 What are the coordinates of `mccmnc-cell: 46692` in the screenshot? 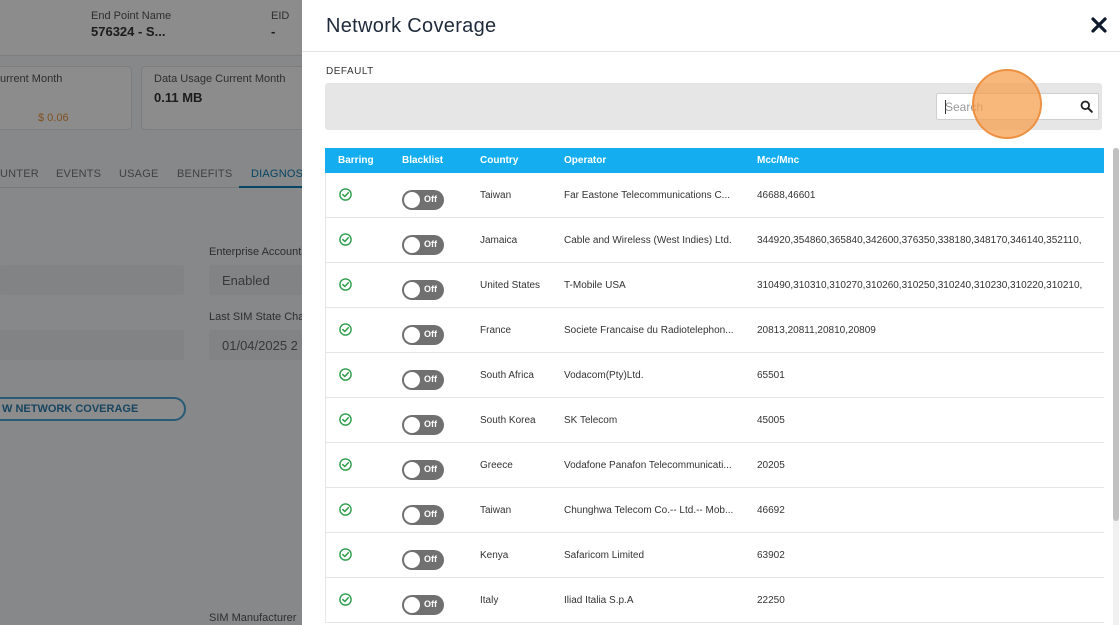 It's located at (771, 510).